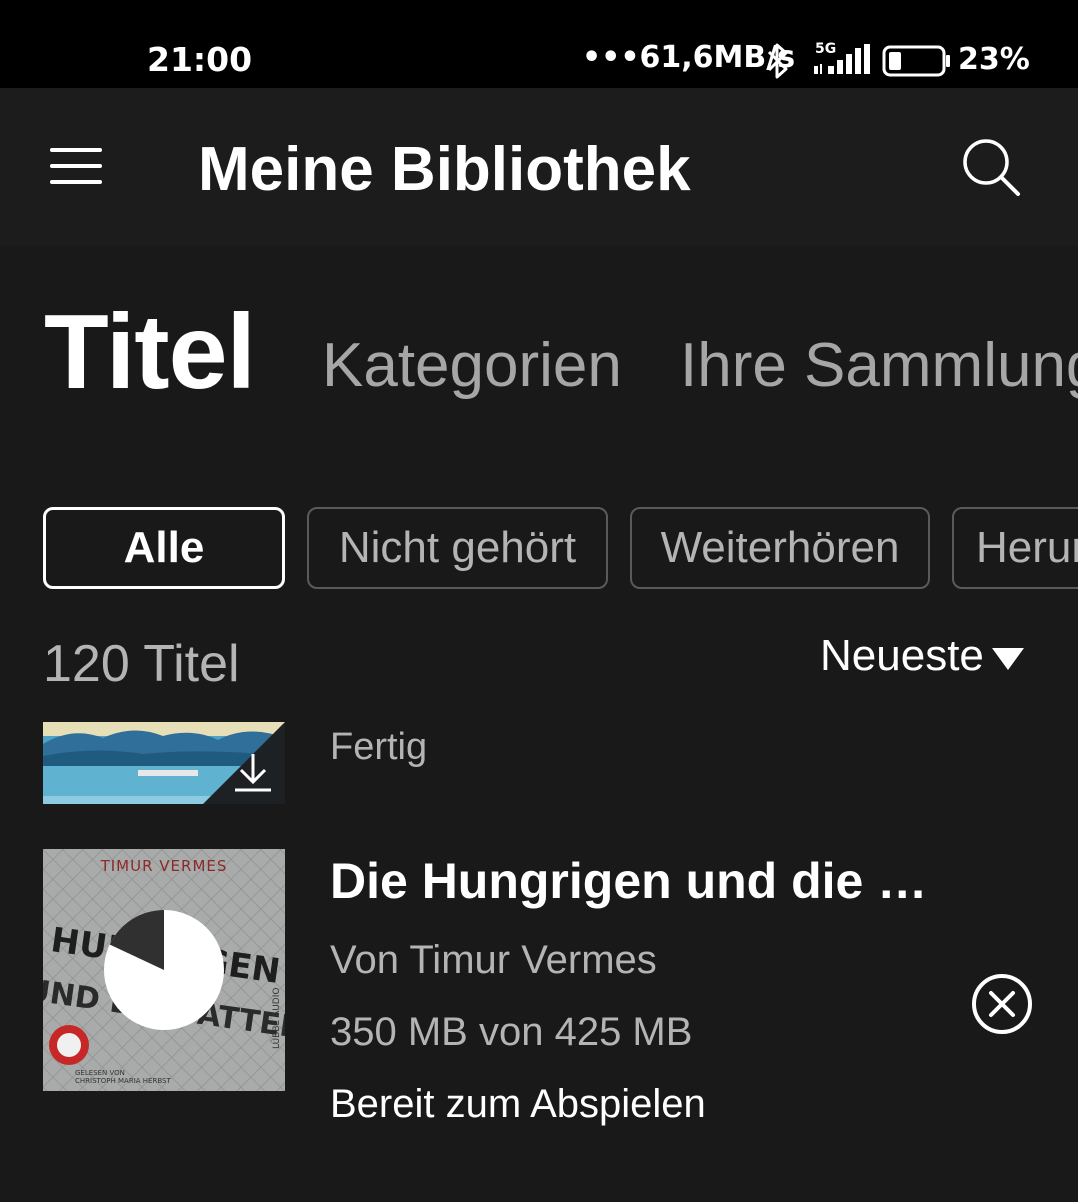 Image resolution: width=1078 pixels, height=1202 pixels. Describe the element at coordinates (1007, 659) in the screenshot. I see `caret-down-icon` at that location.